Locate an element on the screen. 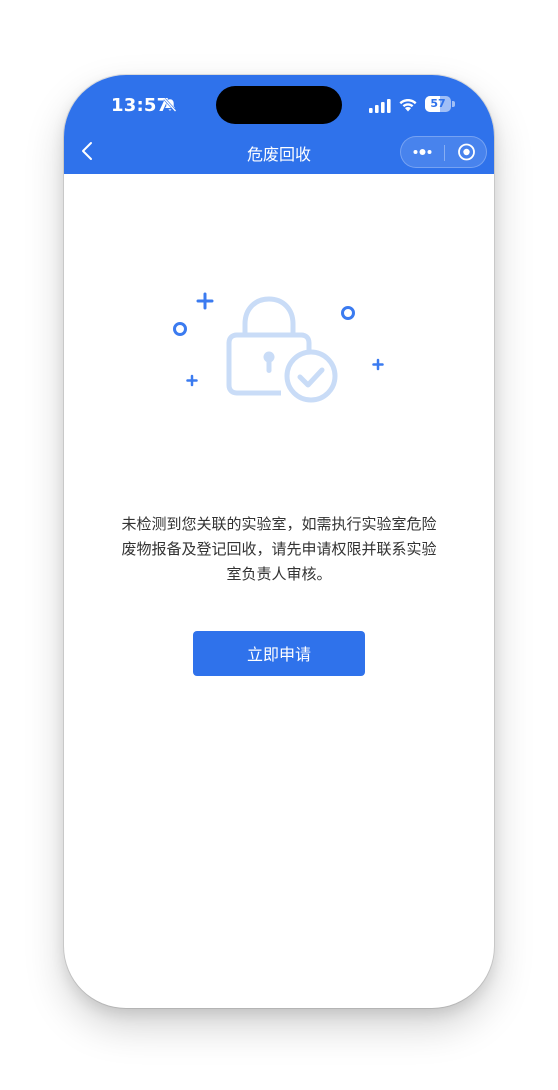 The width and height of the screenshot is (558, 1090). wifi-icon is located at coordinates (408, 105).